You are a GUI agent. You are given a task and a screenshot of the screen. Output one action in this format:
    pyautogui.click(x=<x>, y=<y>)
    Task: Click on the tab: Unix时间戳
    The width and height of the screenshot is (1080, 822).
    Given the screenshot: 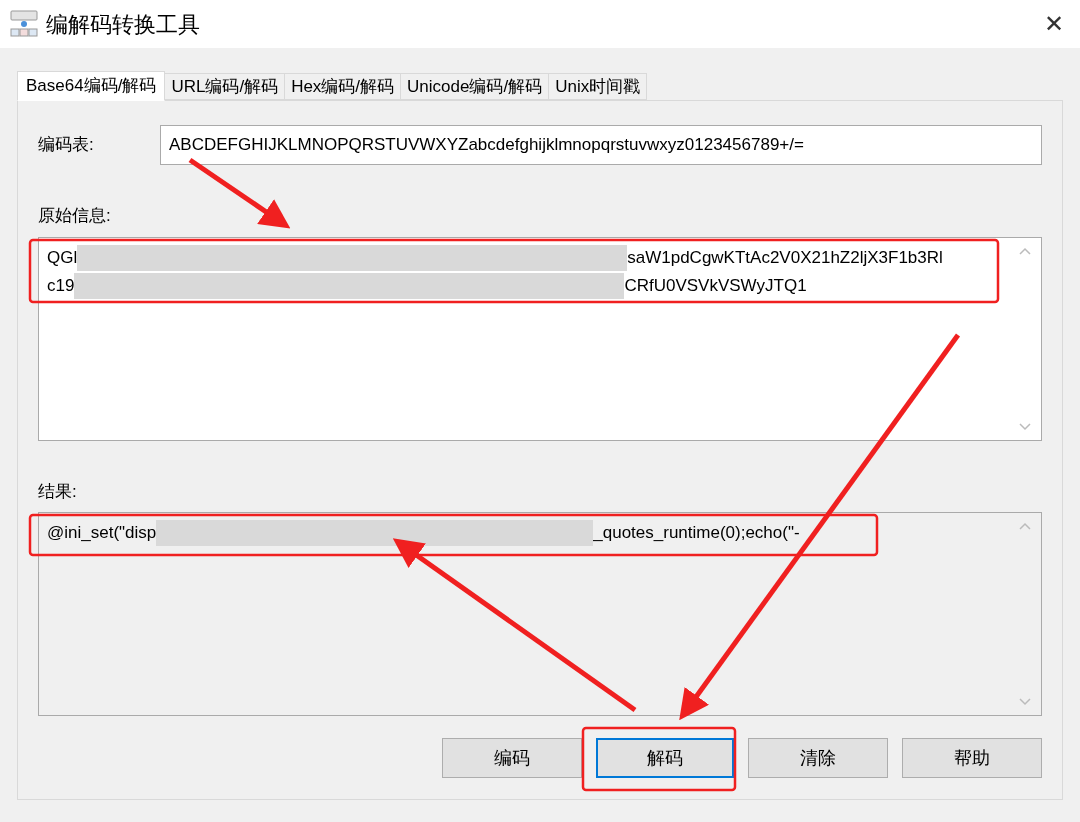 What is the action you would take?
    pyautogui.click(x=598, y=86)
    